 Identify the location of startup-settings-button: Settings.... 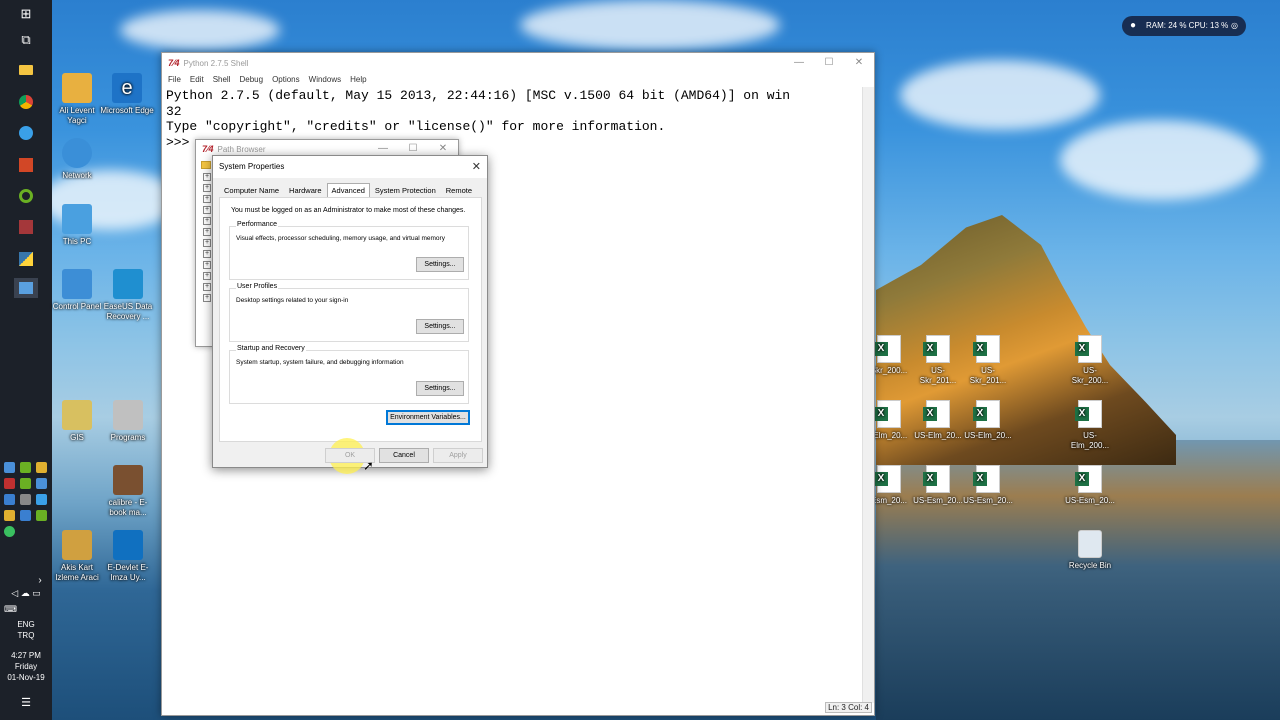
(440, 388).